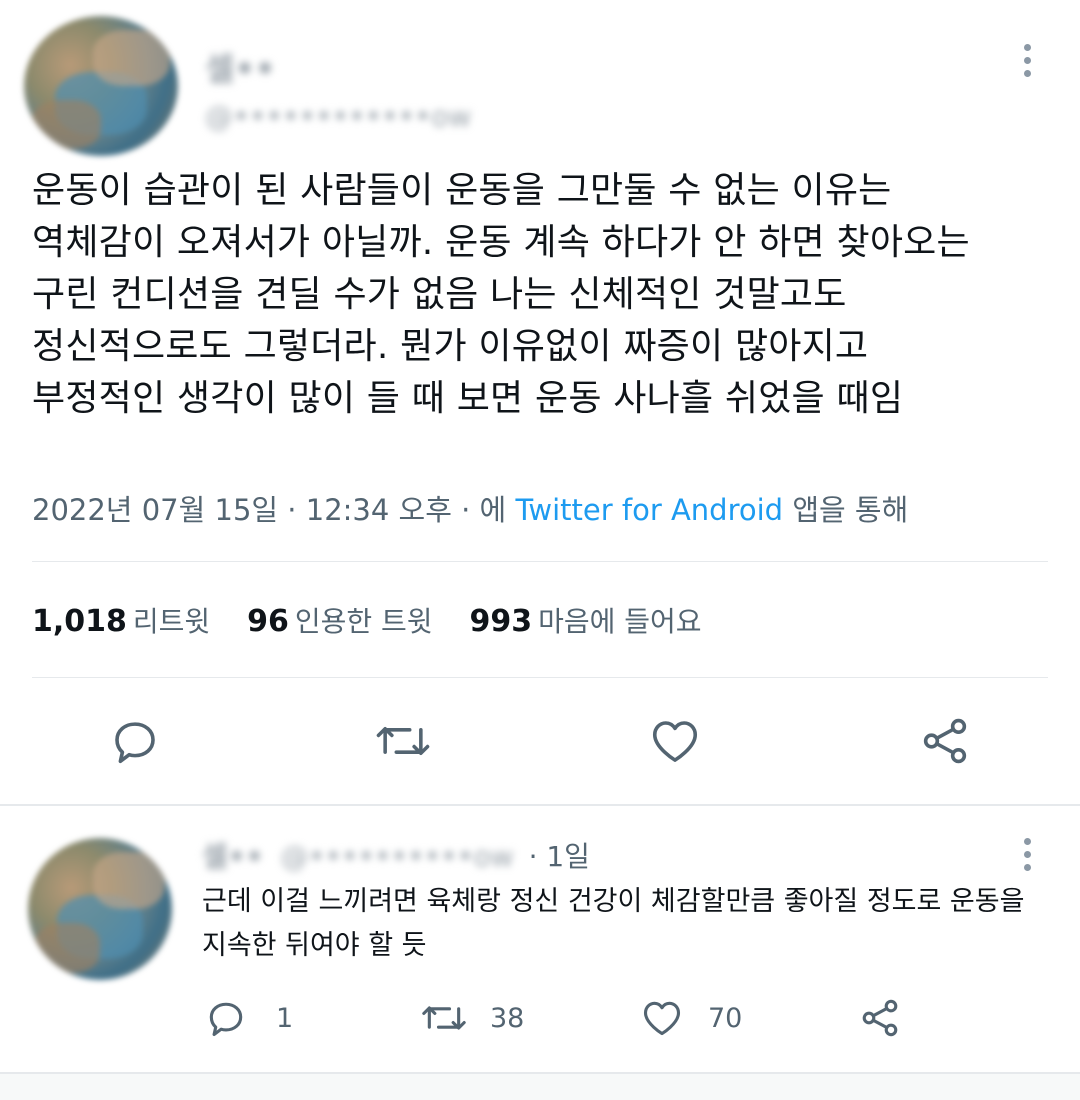 The image size is (1080, 1100). I want to click on retweet-button, so click(403, 741).